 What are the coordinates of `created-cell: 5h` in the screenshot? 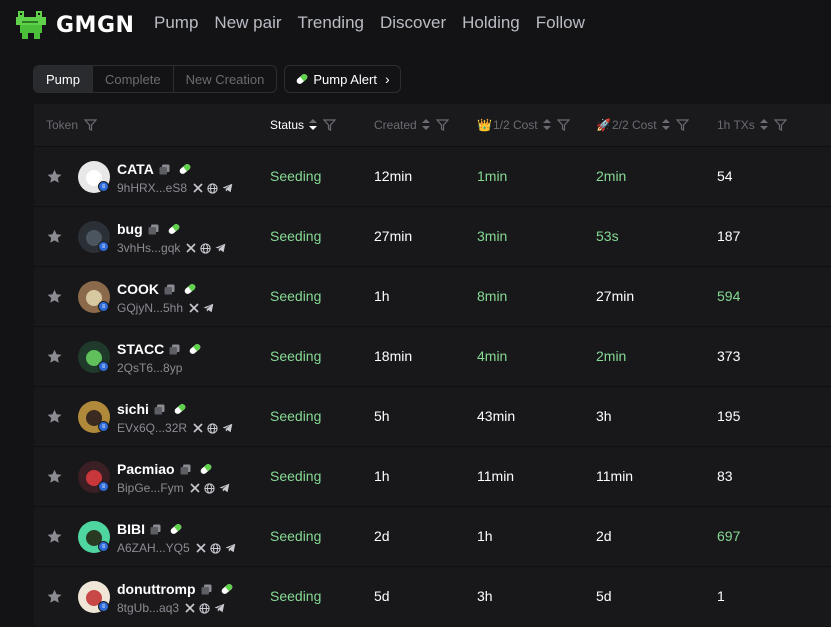 It's located at (382, 416).